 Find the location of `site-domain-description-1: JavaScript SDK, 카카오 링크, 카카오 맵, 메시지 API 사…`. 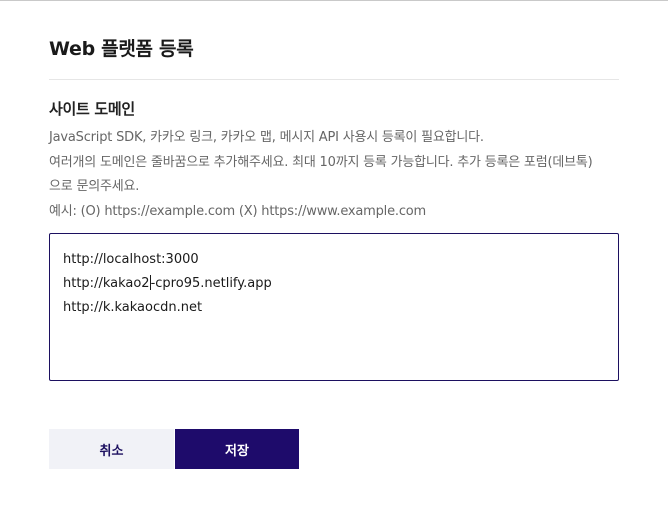

site-domain-description-1: JavaScript SDK, 카카오 링크, 카카오 맵, 메시지 API 사… is located at coordinates (266, 137).